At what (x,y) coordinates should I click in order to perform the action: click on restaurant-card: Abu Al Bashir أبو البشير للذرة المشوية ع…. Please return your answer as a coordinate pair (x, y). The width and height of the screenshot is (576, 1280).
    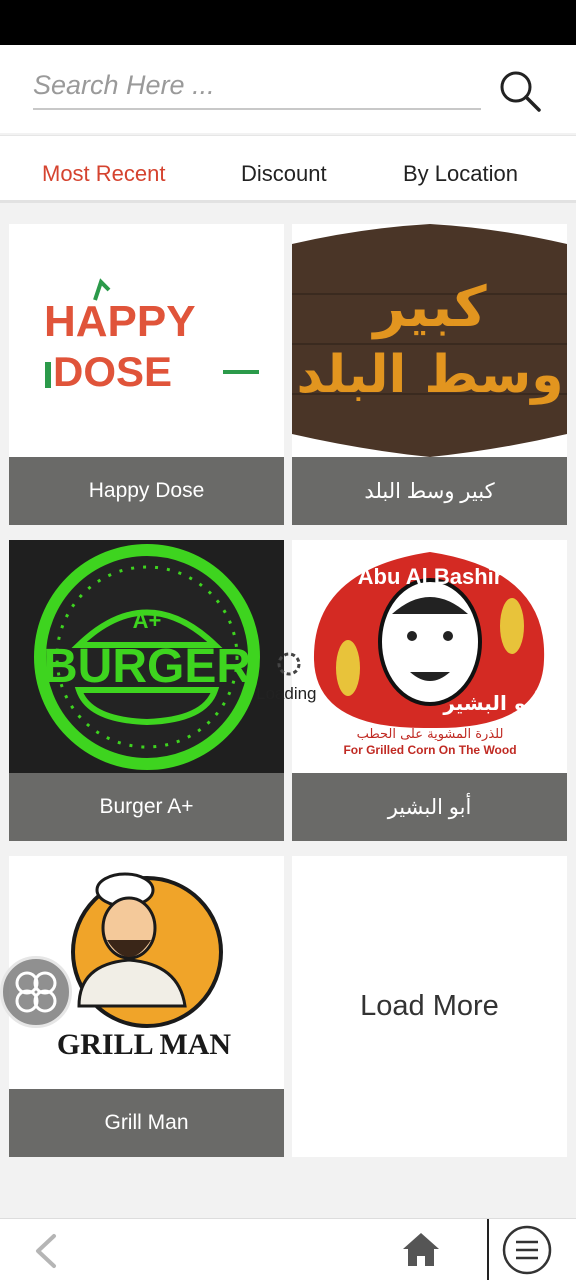
    Looking at the image, I should click on (429, 690).